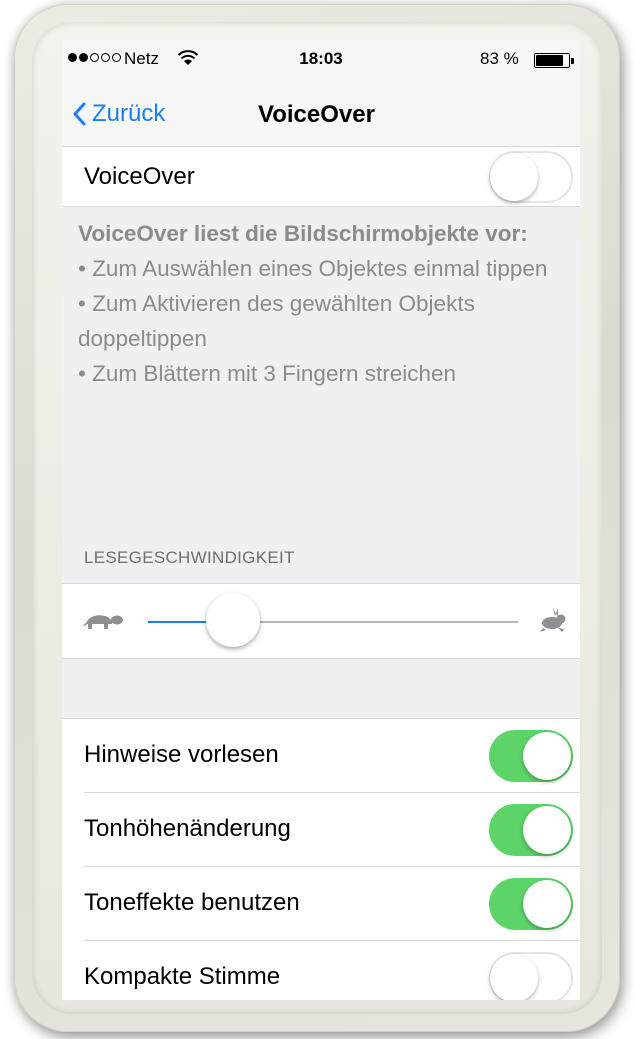 This screenshot has height=1039, width=634. I want to click on page-title: VoiceOver, so click(316, 114).